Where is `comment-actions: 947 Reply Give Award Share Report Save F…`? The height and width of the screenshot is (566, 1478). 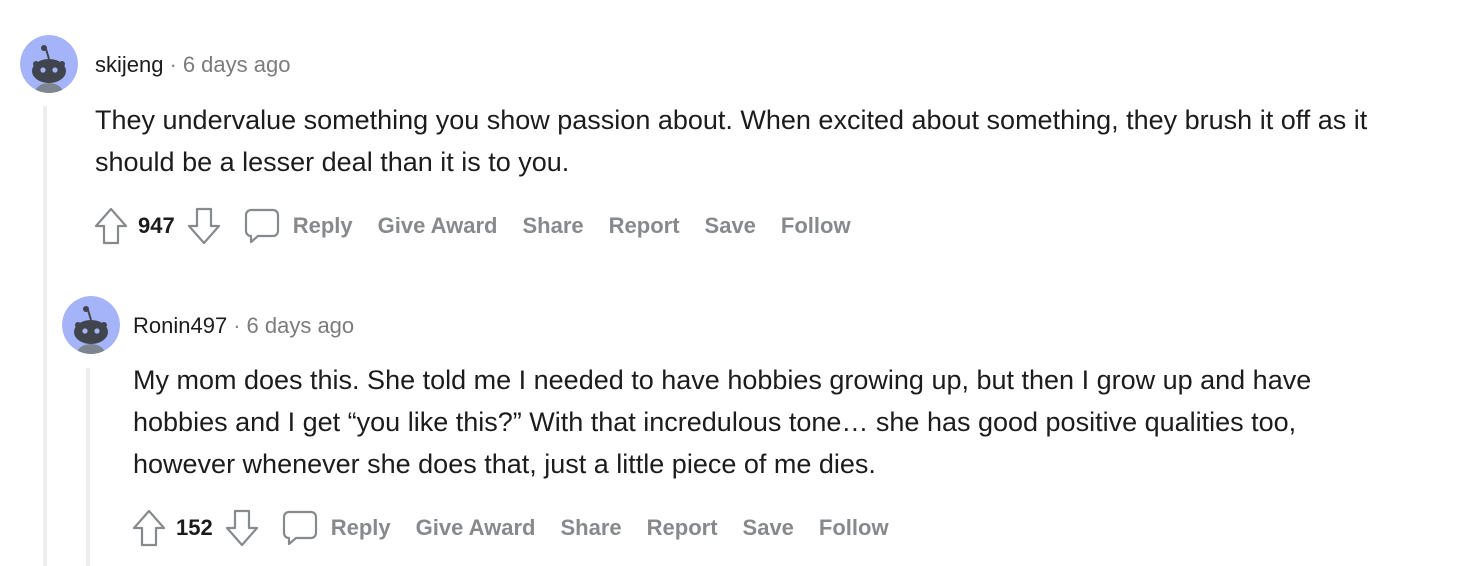 comment-actions: 947 Reply Give Award Share Report Save F… is located at coordinates (484, 226).